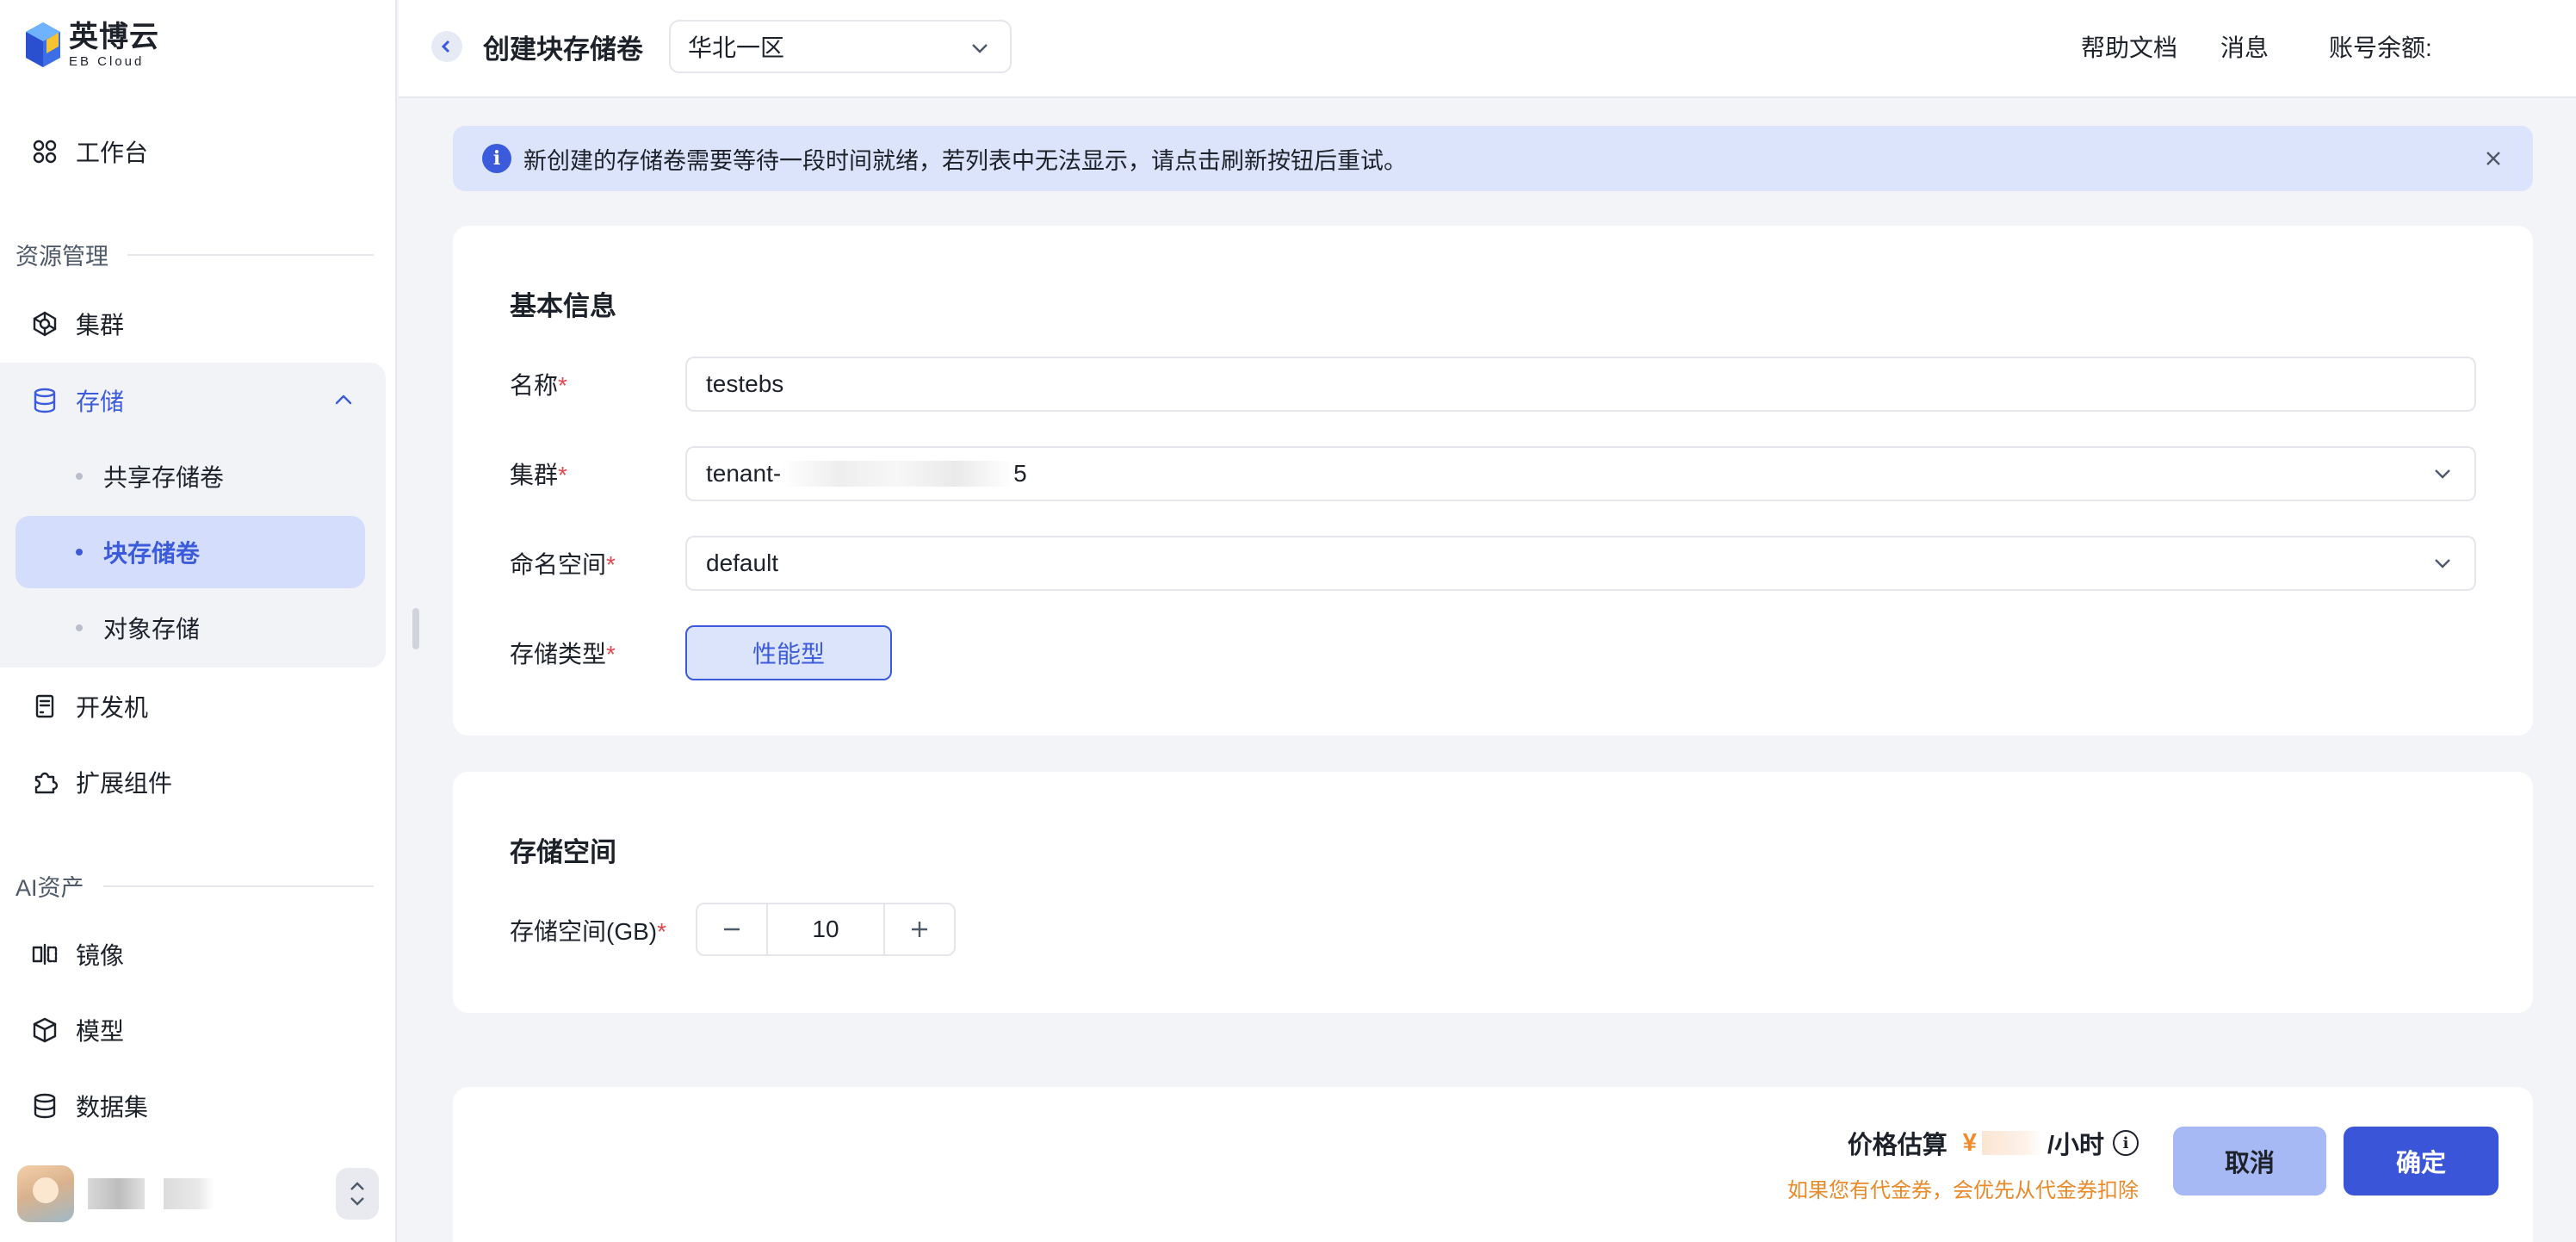  What do you see at coordinates (200, 954) in the screenshot?
I see `sidebar-item-image: 镜像` at bounding box center [200, 954].